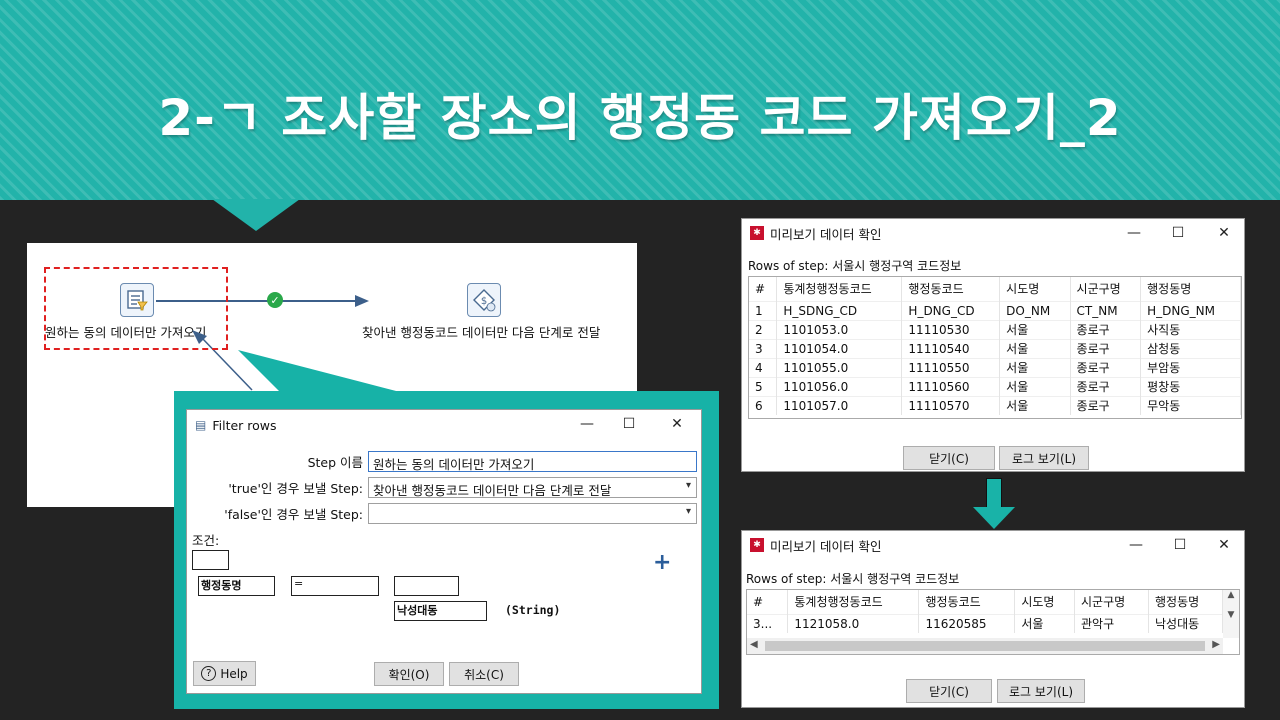 The height and width of the screenshot is (720, 1280). I want to click on table-cell: H_DNG_NM, so click(1190, 310).